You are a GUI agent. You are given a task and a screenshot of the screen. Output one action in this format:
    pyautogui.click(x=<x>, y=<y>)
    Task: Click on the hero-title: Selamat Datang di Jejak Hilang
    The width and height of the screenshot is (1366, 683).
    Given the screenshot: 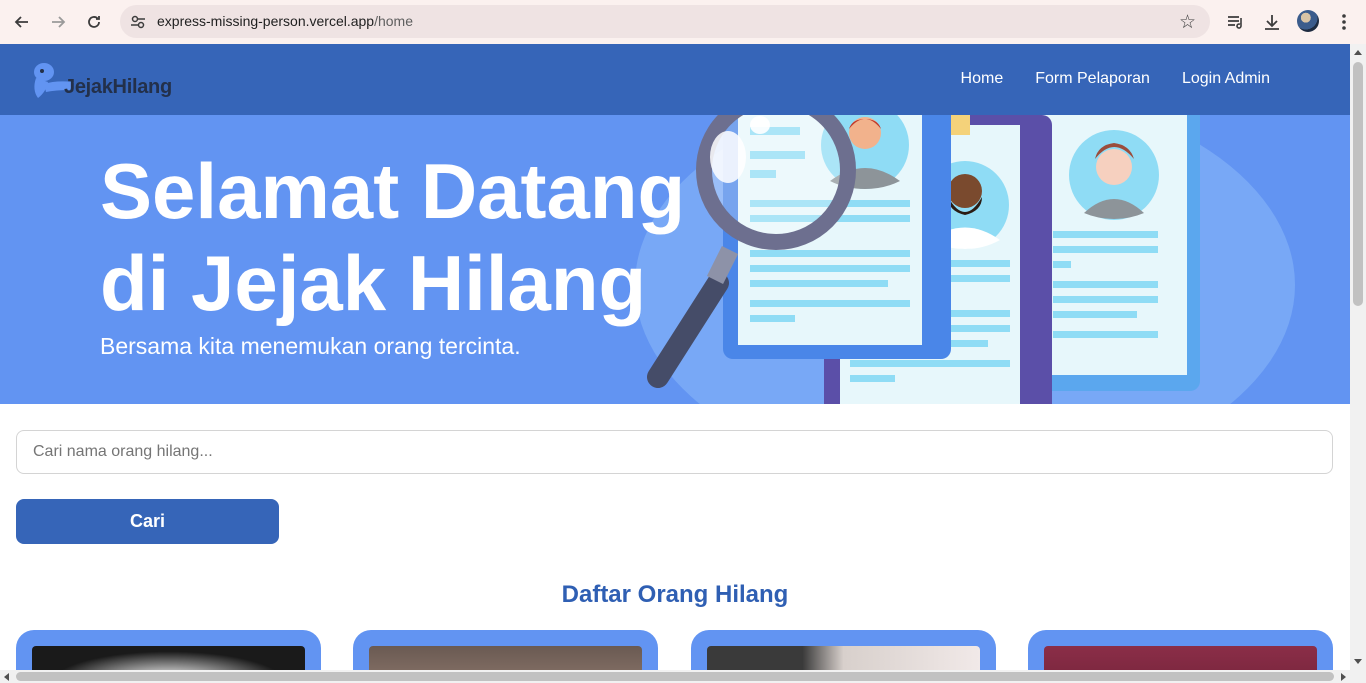 What is the action you would take?
    pyautogui.click(x=393, y=237)
    